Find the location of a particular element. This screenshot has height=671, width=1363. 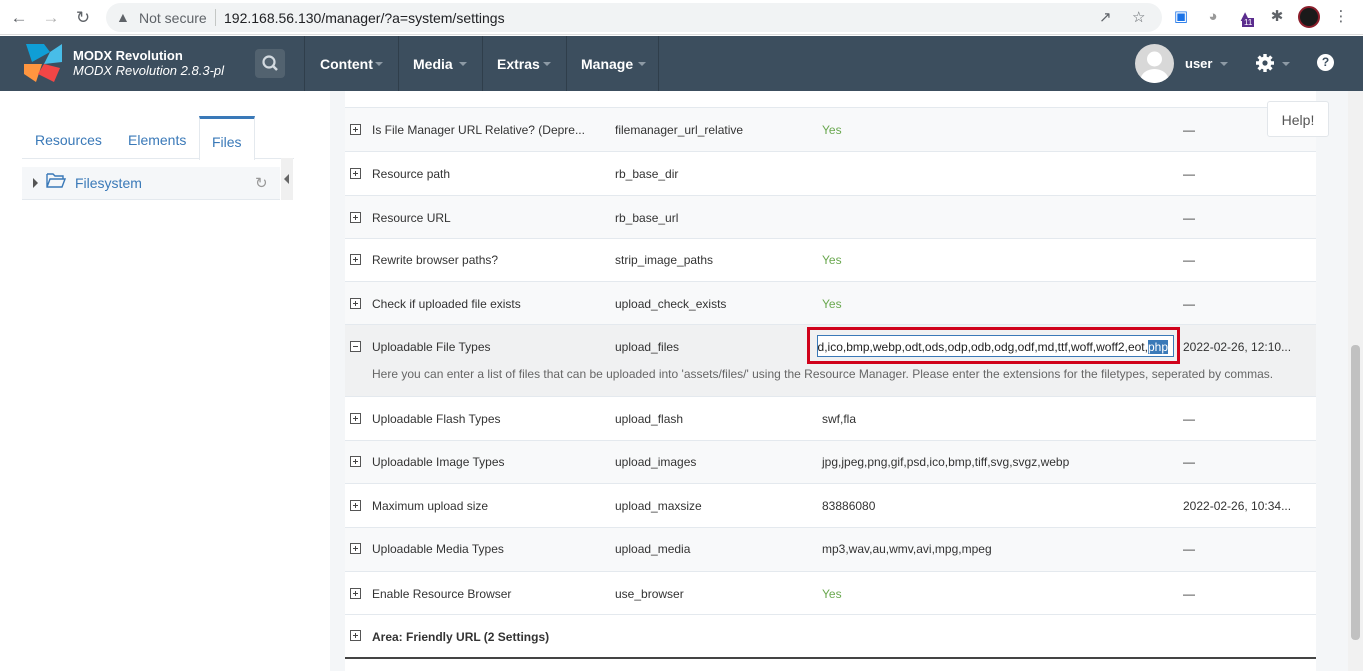

refresh-icon: ↻ is located at coordinates (262, 183).